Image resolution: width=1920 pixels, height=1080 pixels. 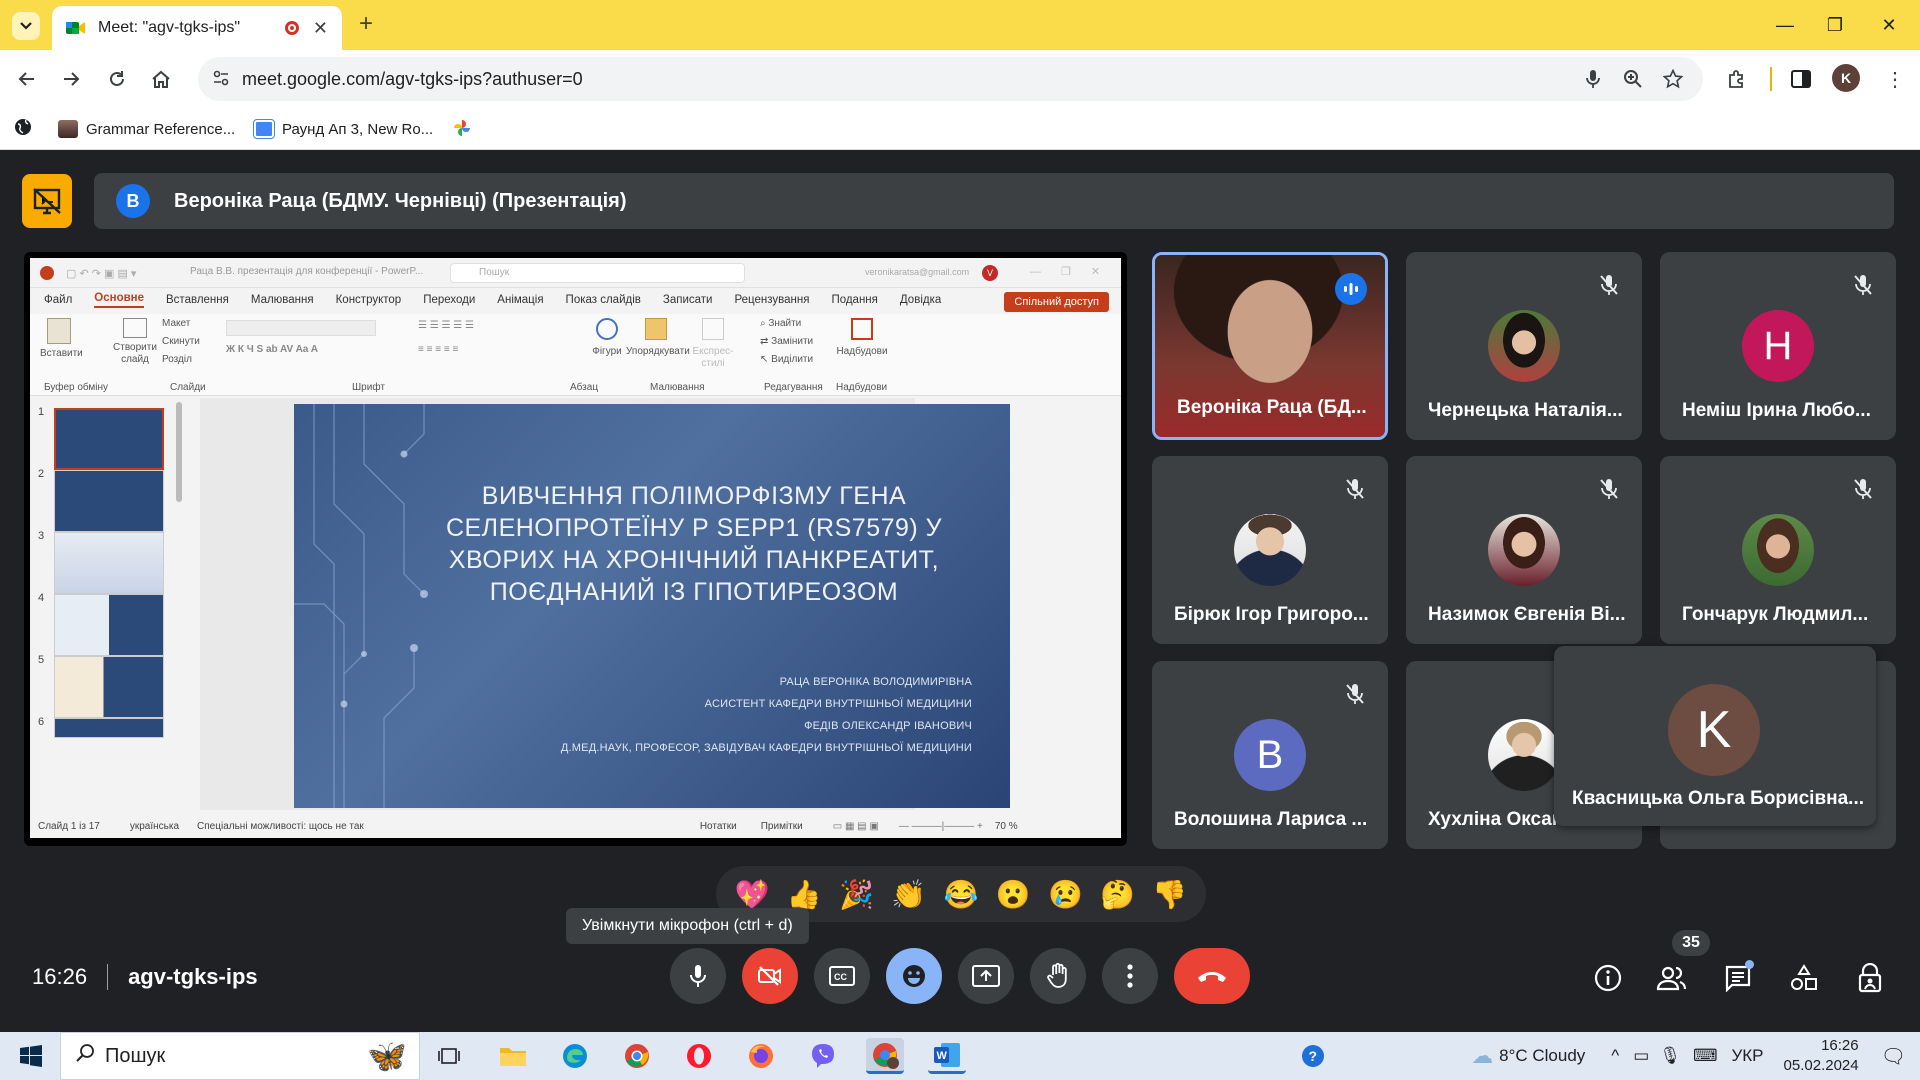 I want to click on paste-button: Вставити, so click(x=61, y=339).